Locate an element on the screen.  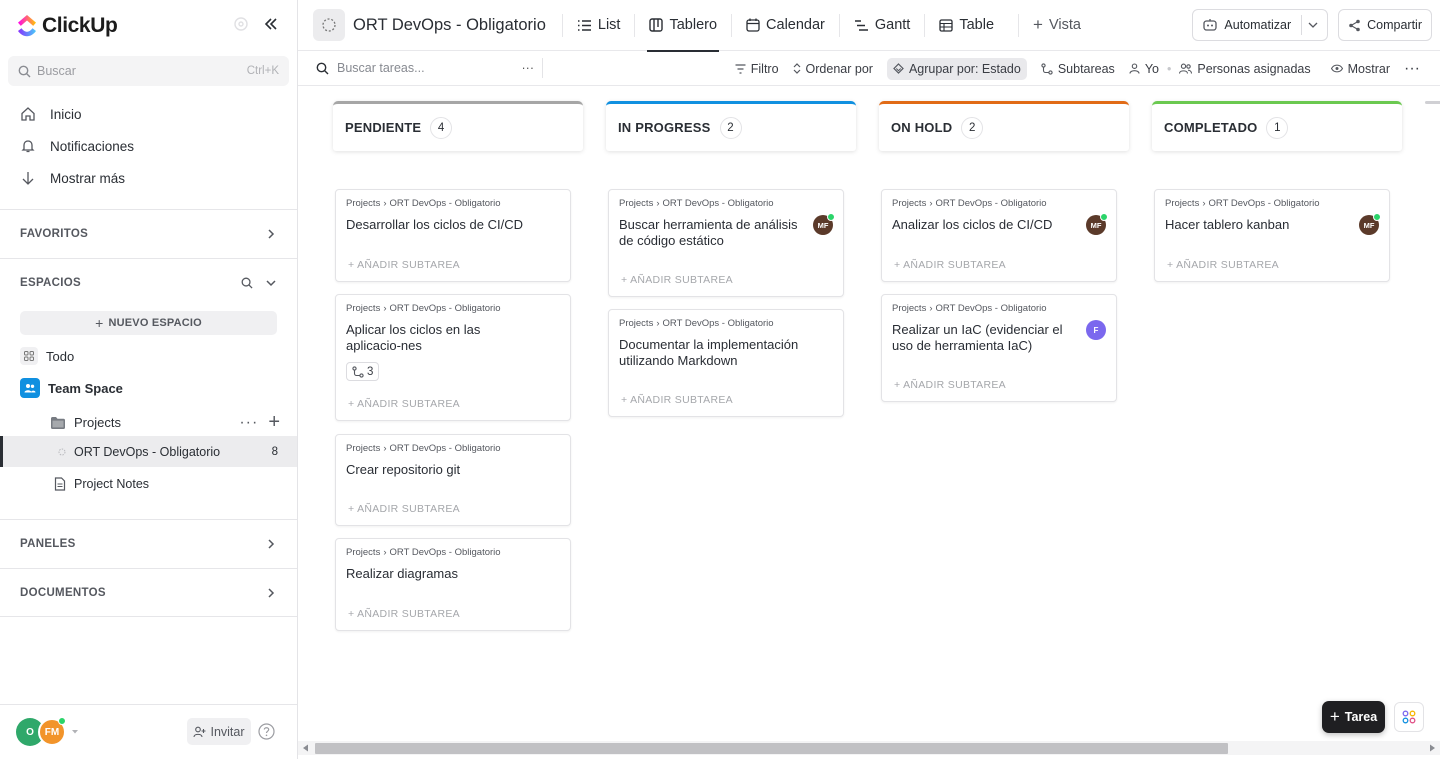
filter-button: Filtro is located at coordinates (757, 69).